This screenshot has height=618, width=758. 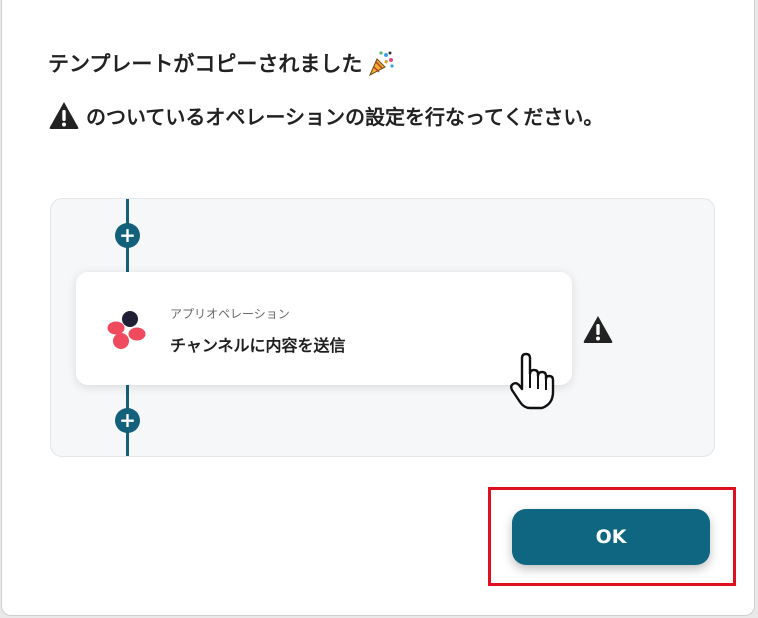 I want to click on pointer-hand-icon, so click(x=532, y=381).